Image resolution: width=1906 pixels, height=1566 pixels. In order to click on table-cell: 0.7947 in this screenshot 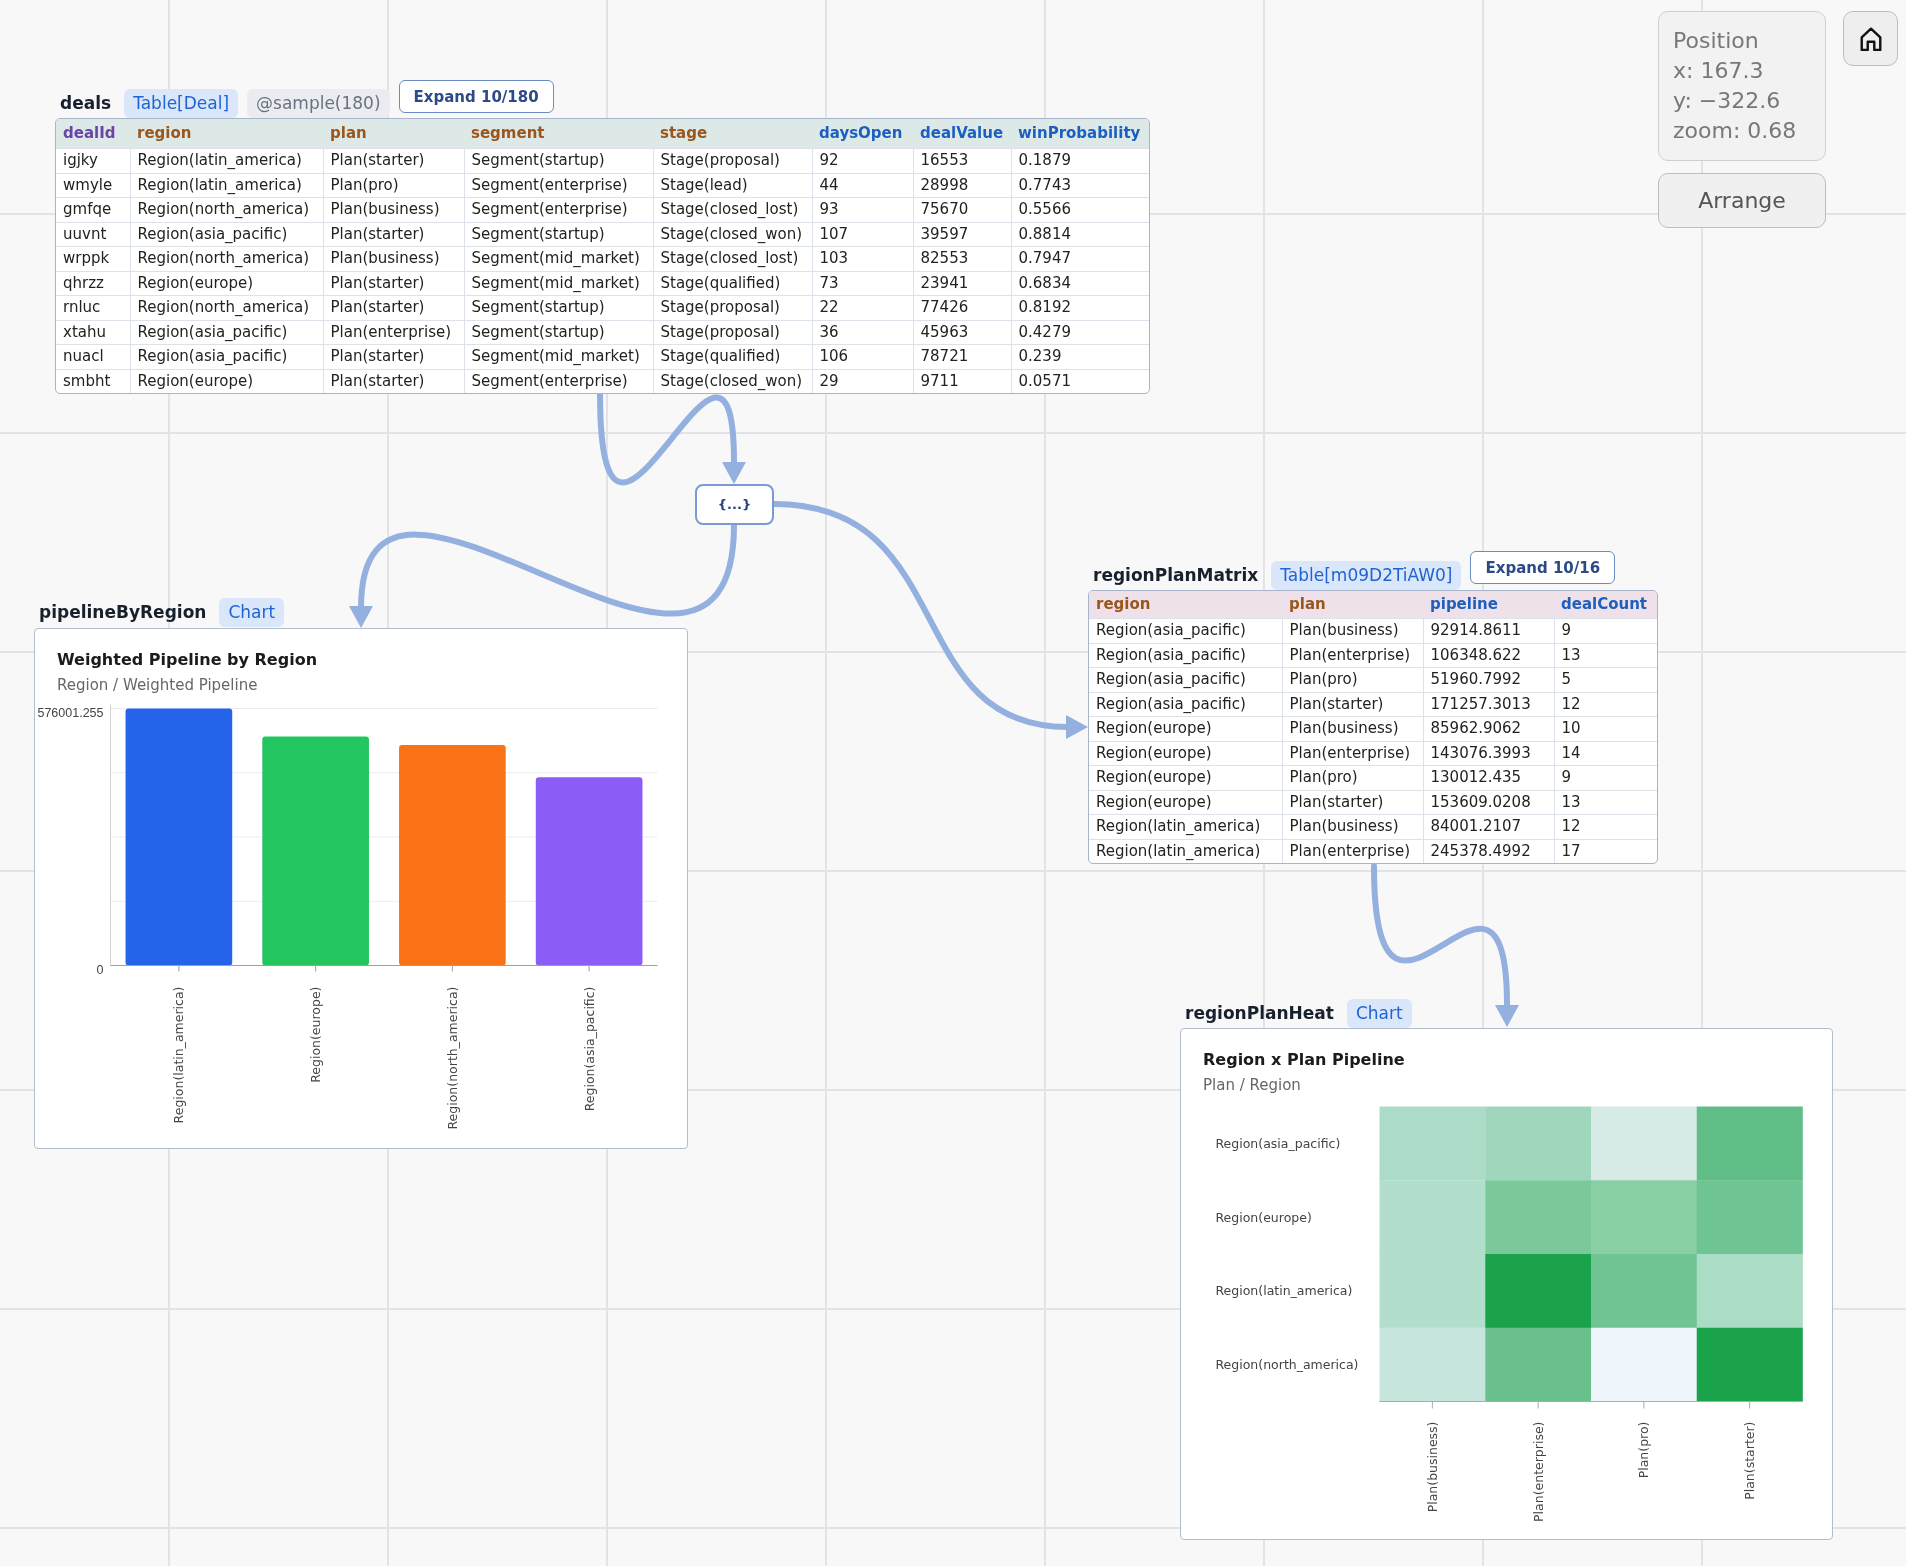, I will do `click(1080, 258)`.